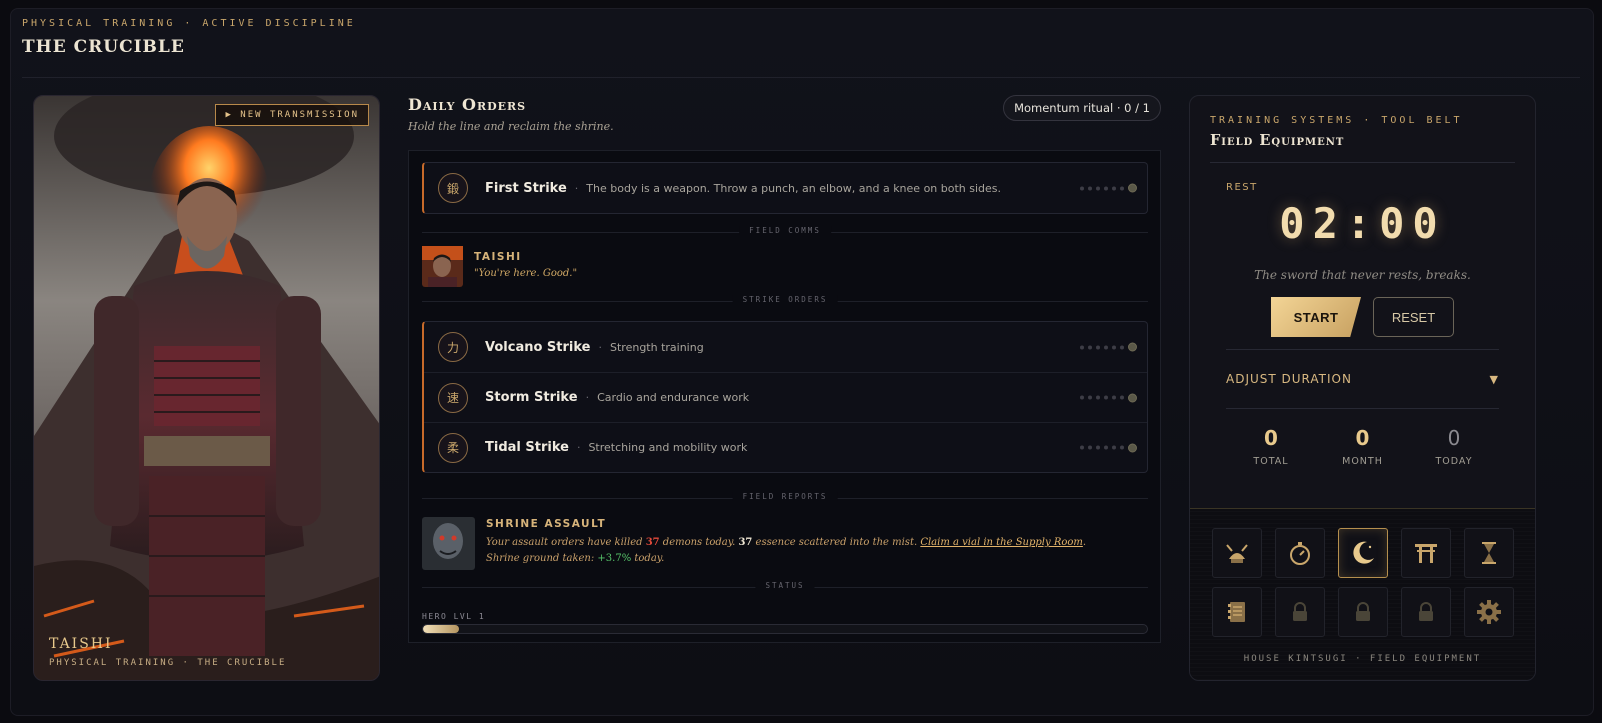  I want to click on tool-hourglass, so click(1489, 553).